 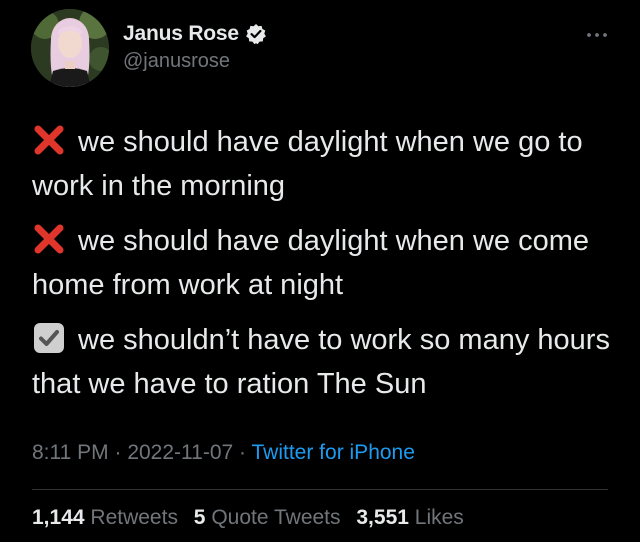 I want to click on name-row: Janus Rose, so click(x=195, y=34).